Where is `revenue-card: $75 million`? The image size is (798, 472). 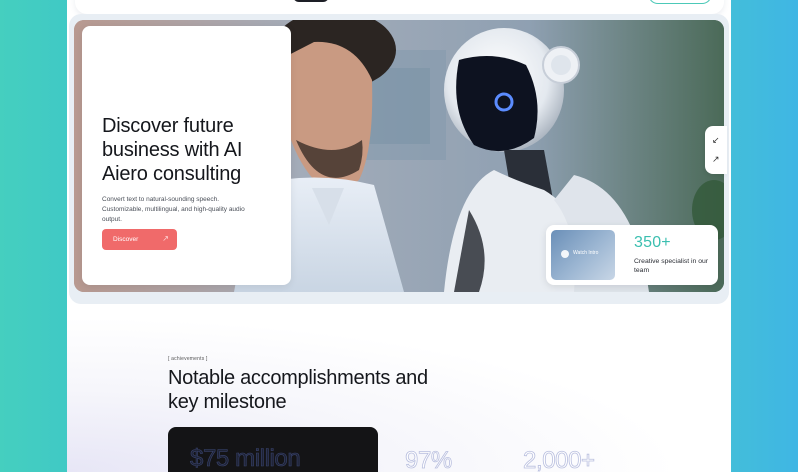 revenue-card: $75 million is located at coordinates (273, 449).